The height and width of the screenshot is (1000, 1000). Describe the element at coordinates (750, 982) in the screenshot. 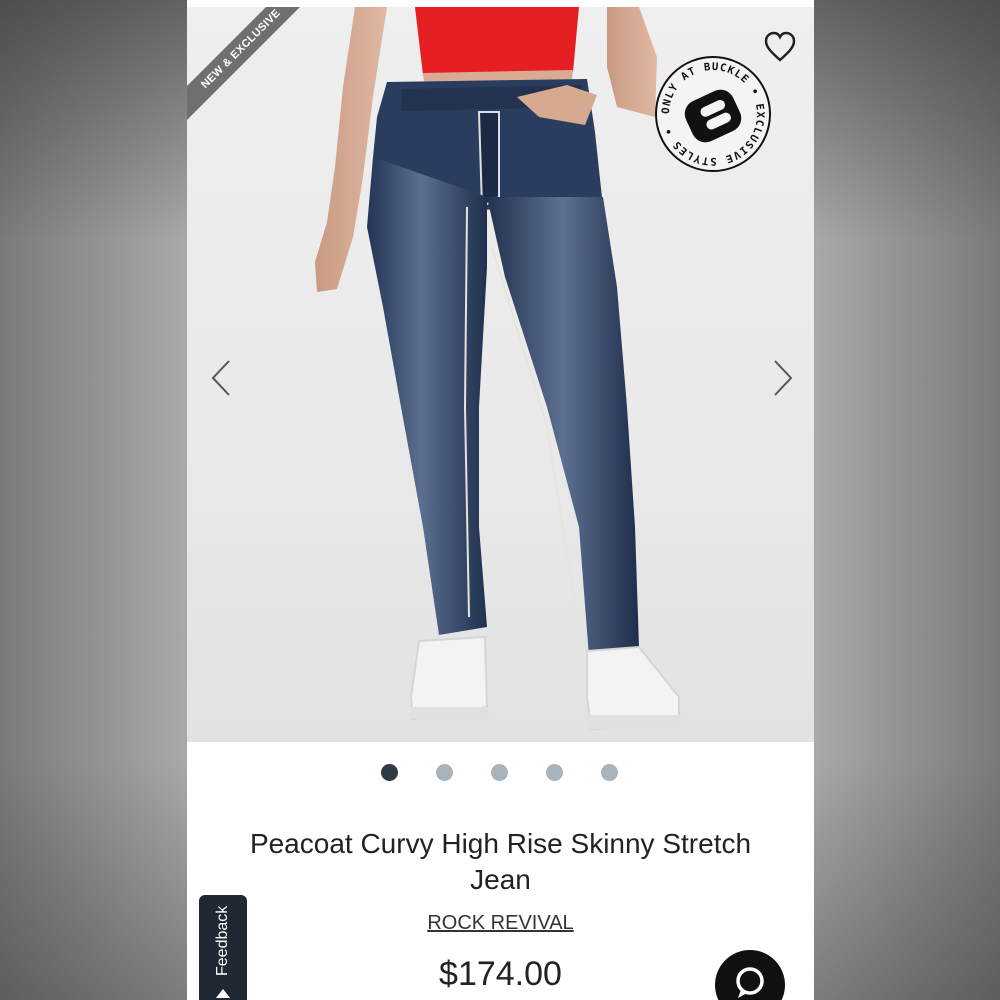

I see `chat-bubble-icon` at that location.